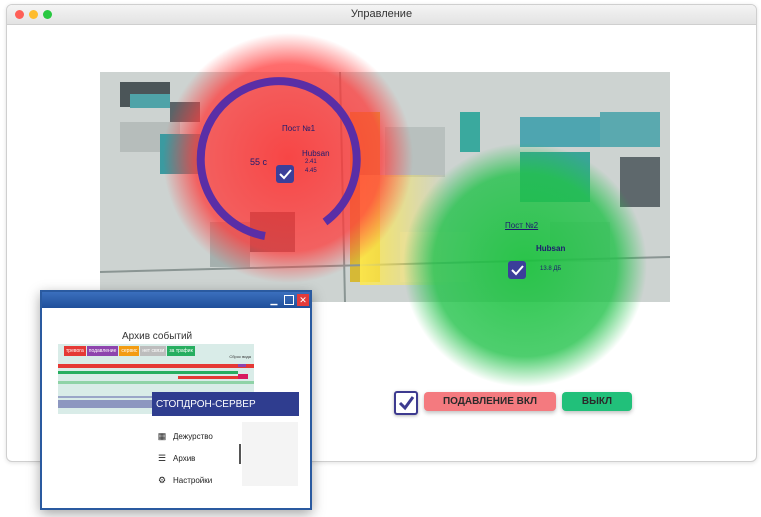  I want to click on menu-item-label: Архив, so click(184, 458).